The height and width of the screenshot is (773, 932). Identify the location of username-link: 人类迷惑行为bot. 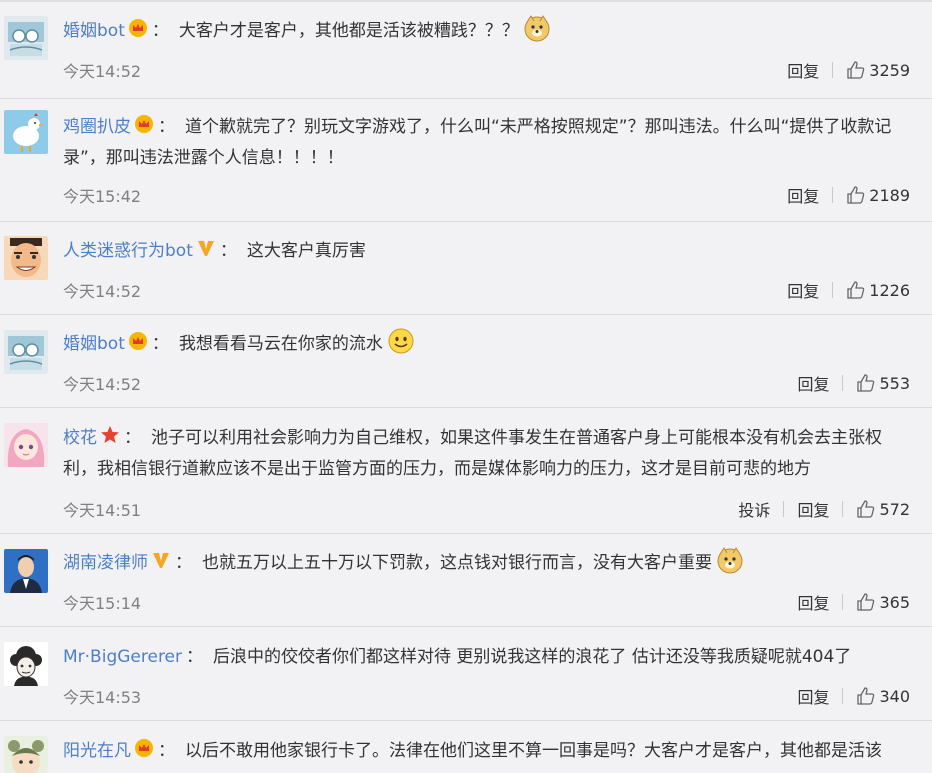
(128, 251).